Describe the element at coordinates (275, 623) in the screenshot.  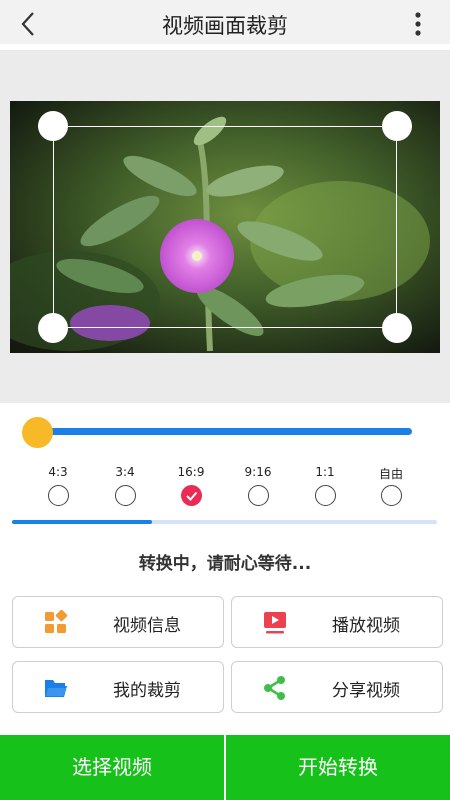
I see `play-video-icon` at that location.